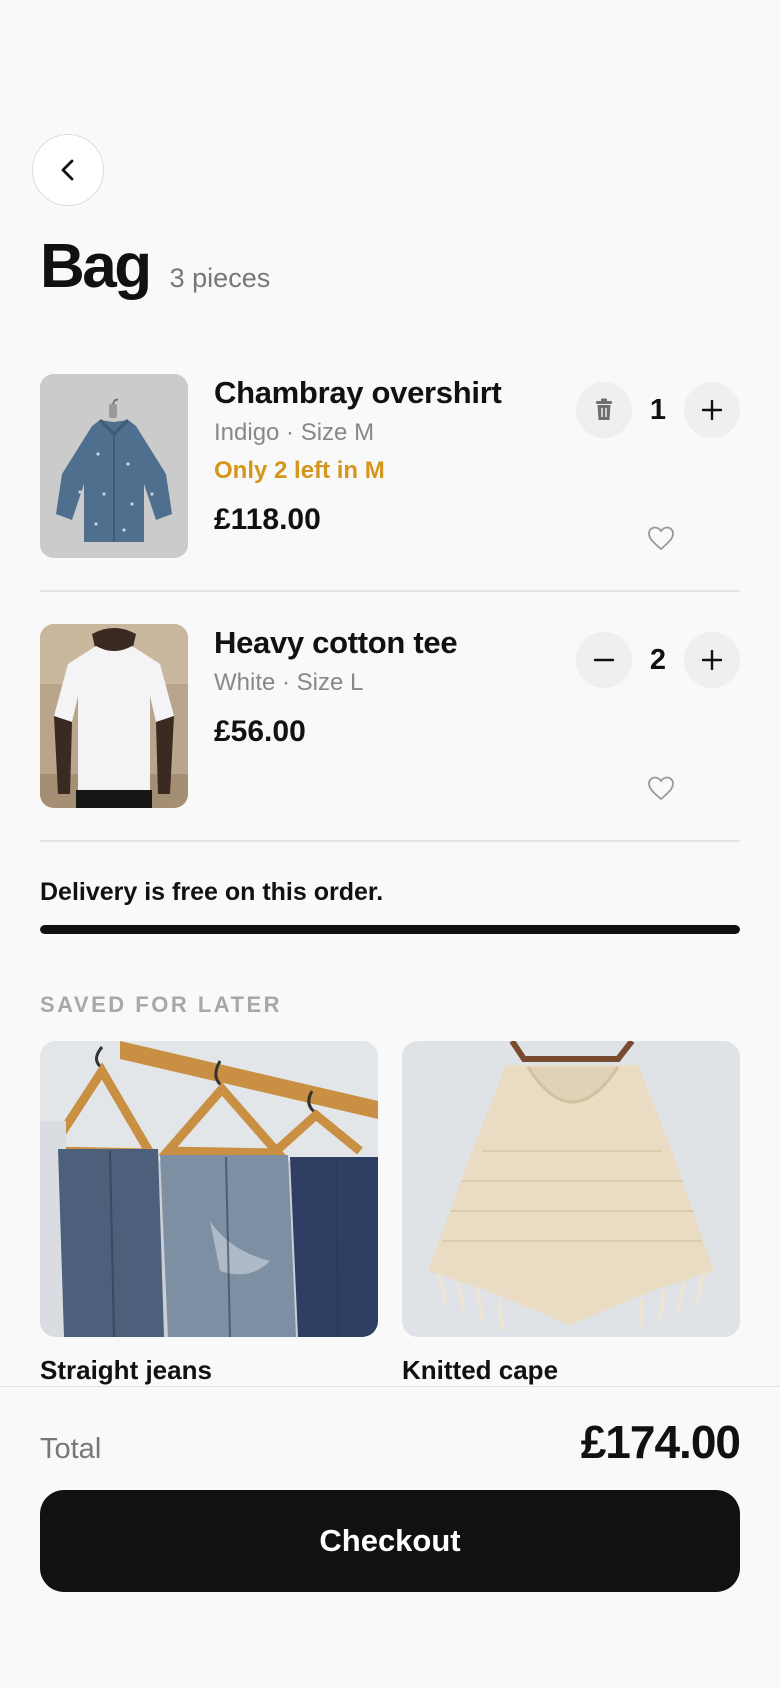 The image size is (780, 1688). I want to click on bag-item: Heavy cotton tee White · Size L £56.00 2, so click(390, 716).